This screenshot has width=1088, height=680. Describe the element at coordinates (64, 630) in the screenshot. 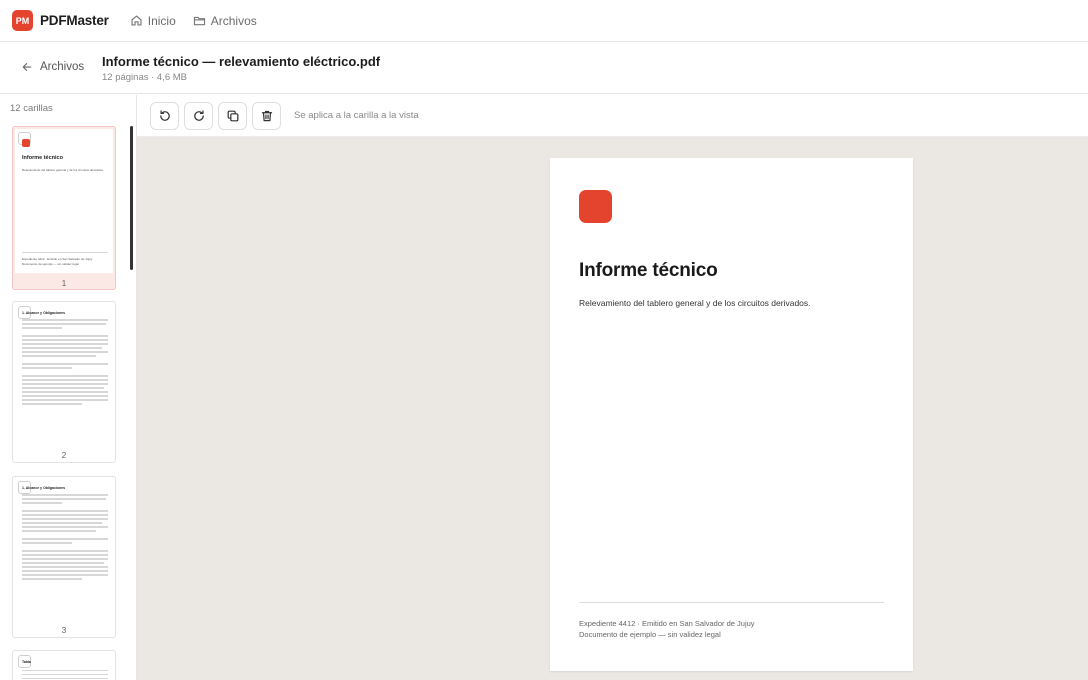

I see `thumbnail-page-number: 3` at that location.